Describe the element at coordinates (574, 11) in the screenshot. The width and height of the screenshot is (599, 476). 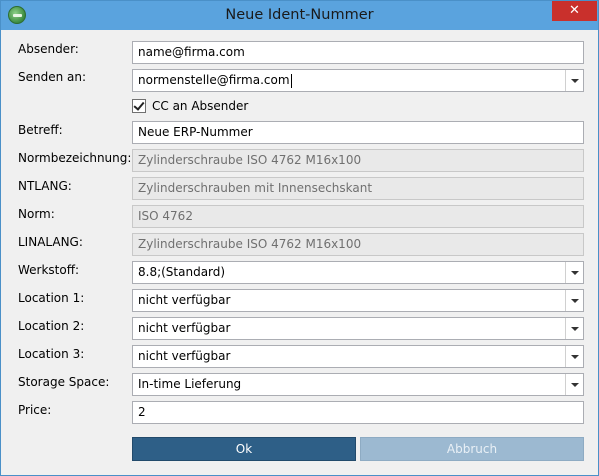
I see `close-icon: ✕` at that location.